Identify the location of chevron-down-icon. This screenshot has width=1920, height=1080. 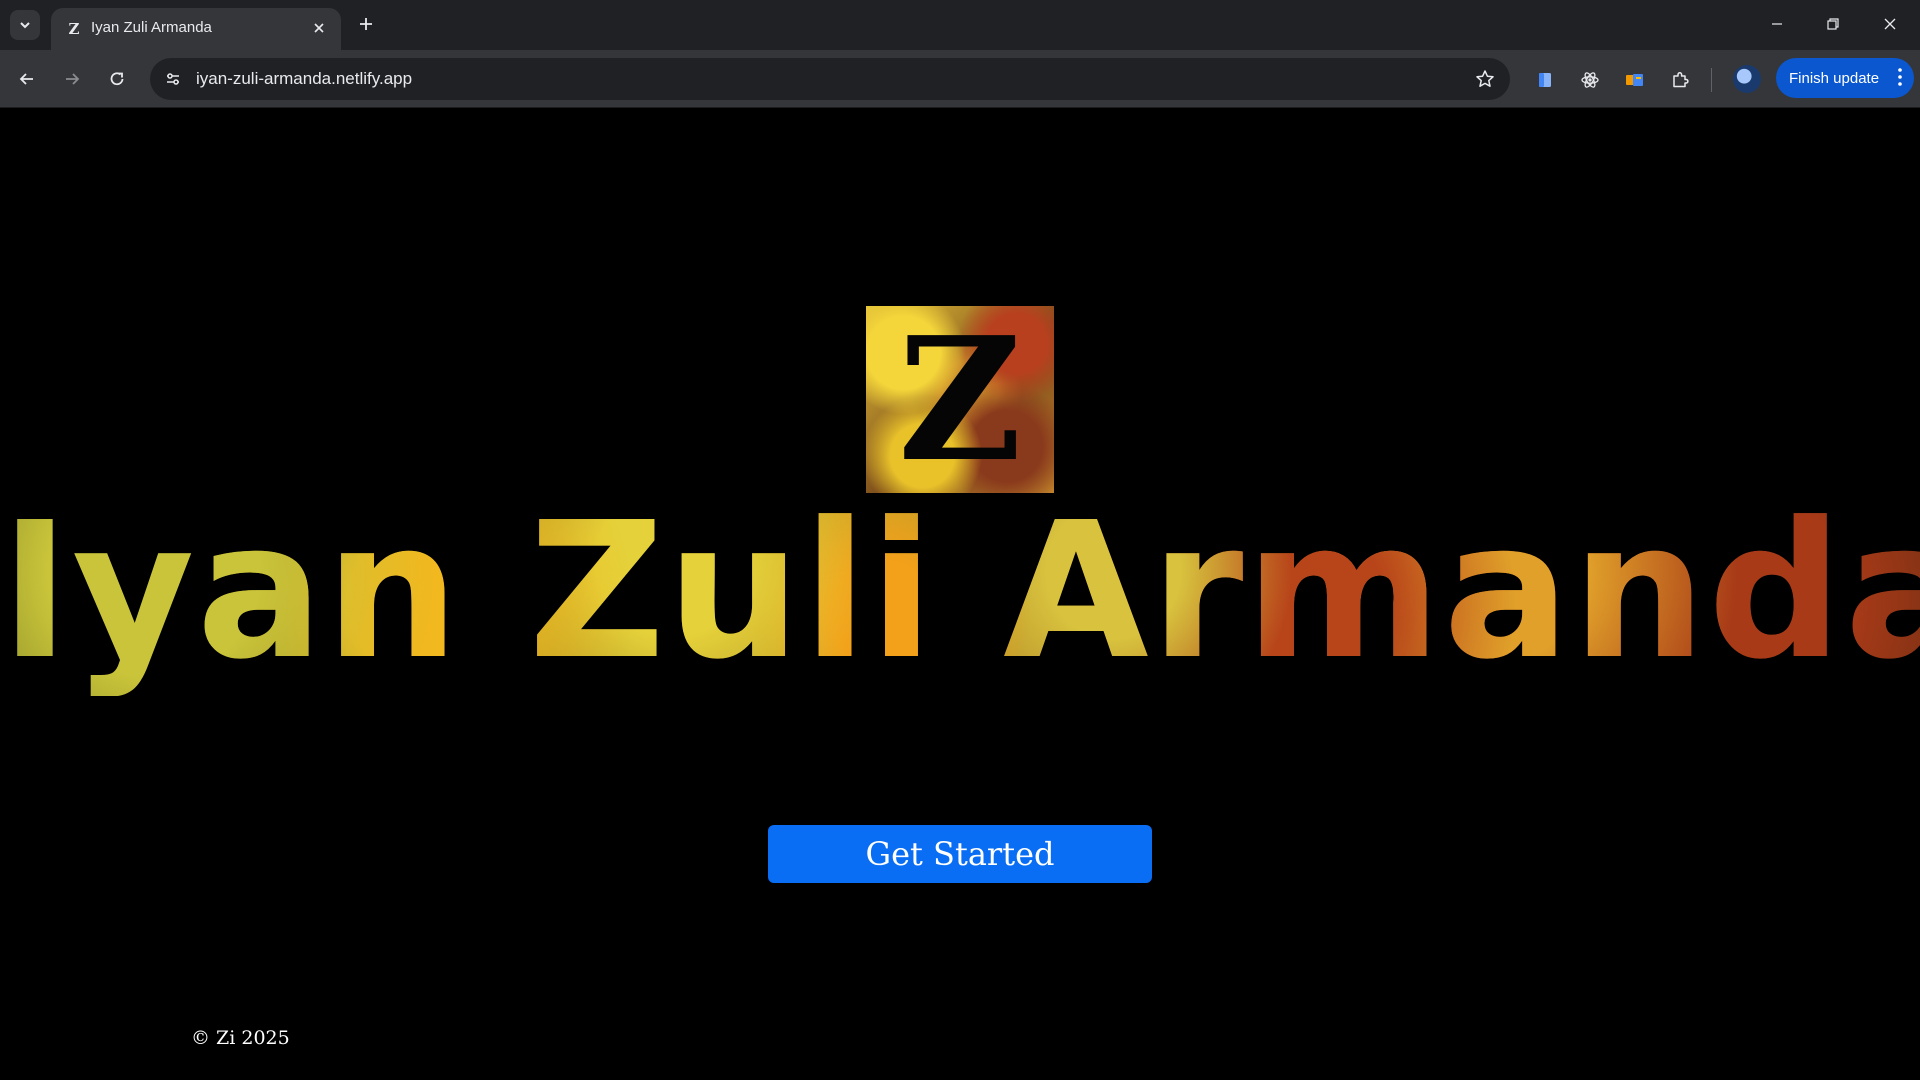
(25, 25).